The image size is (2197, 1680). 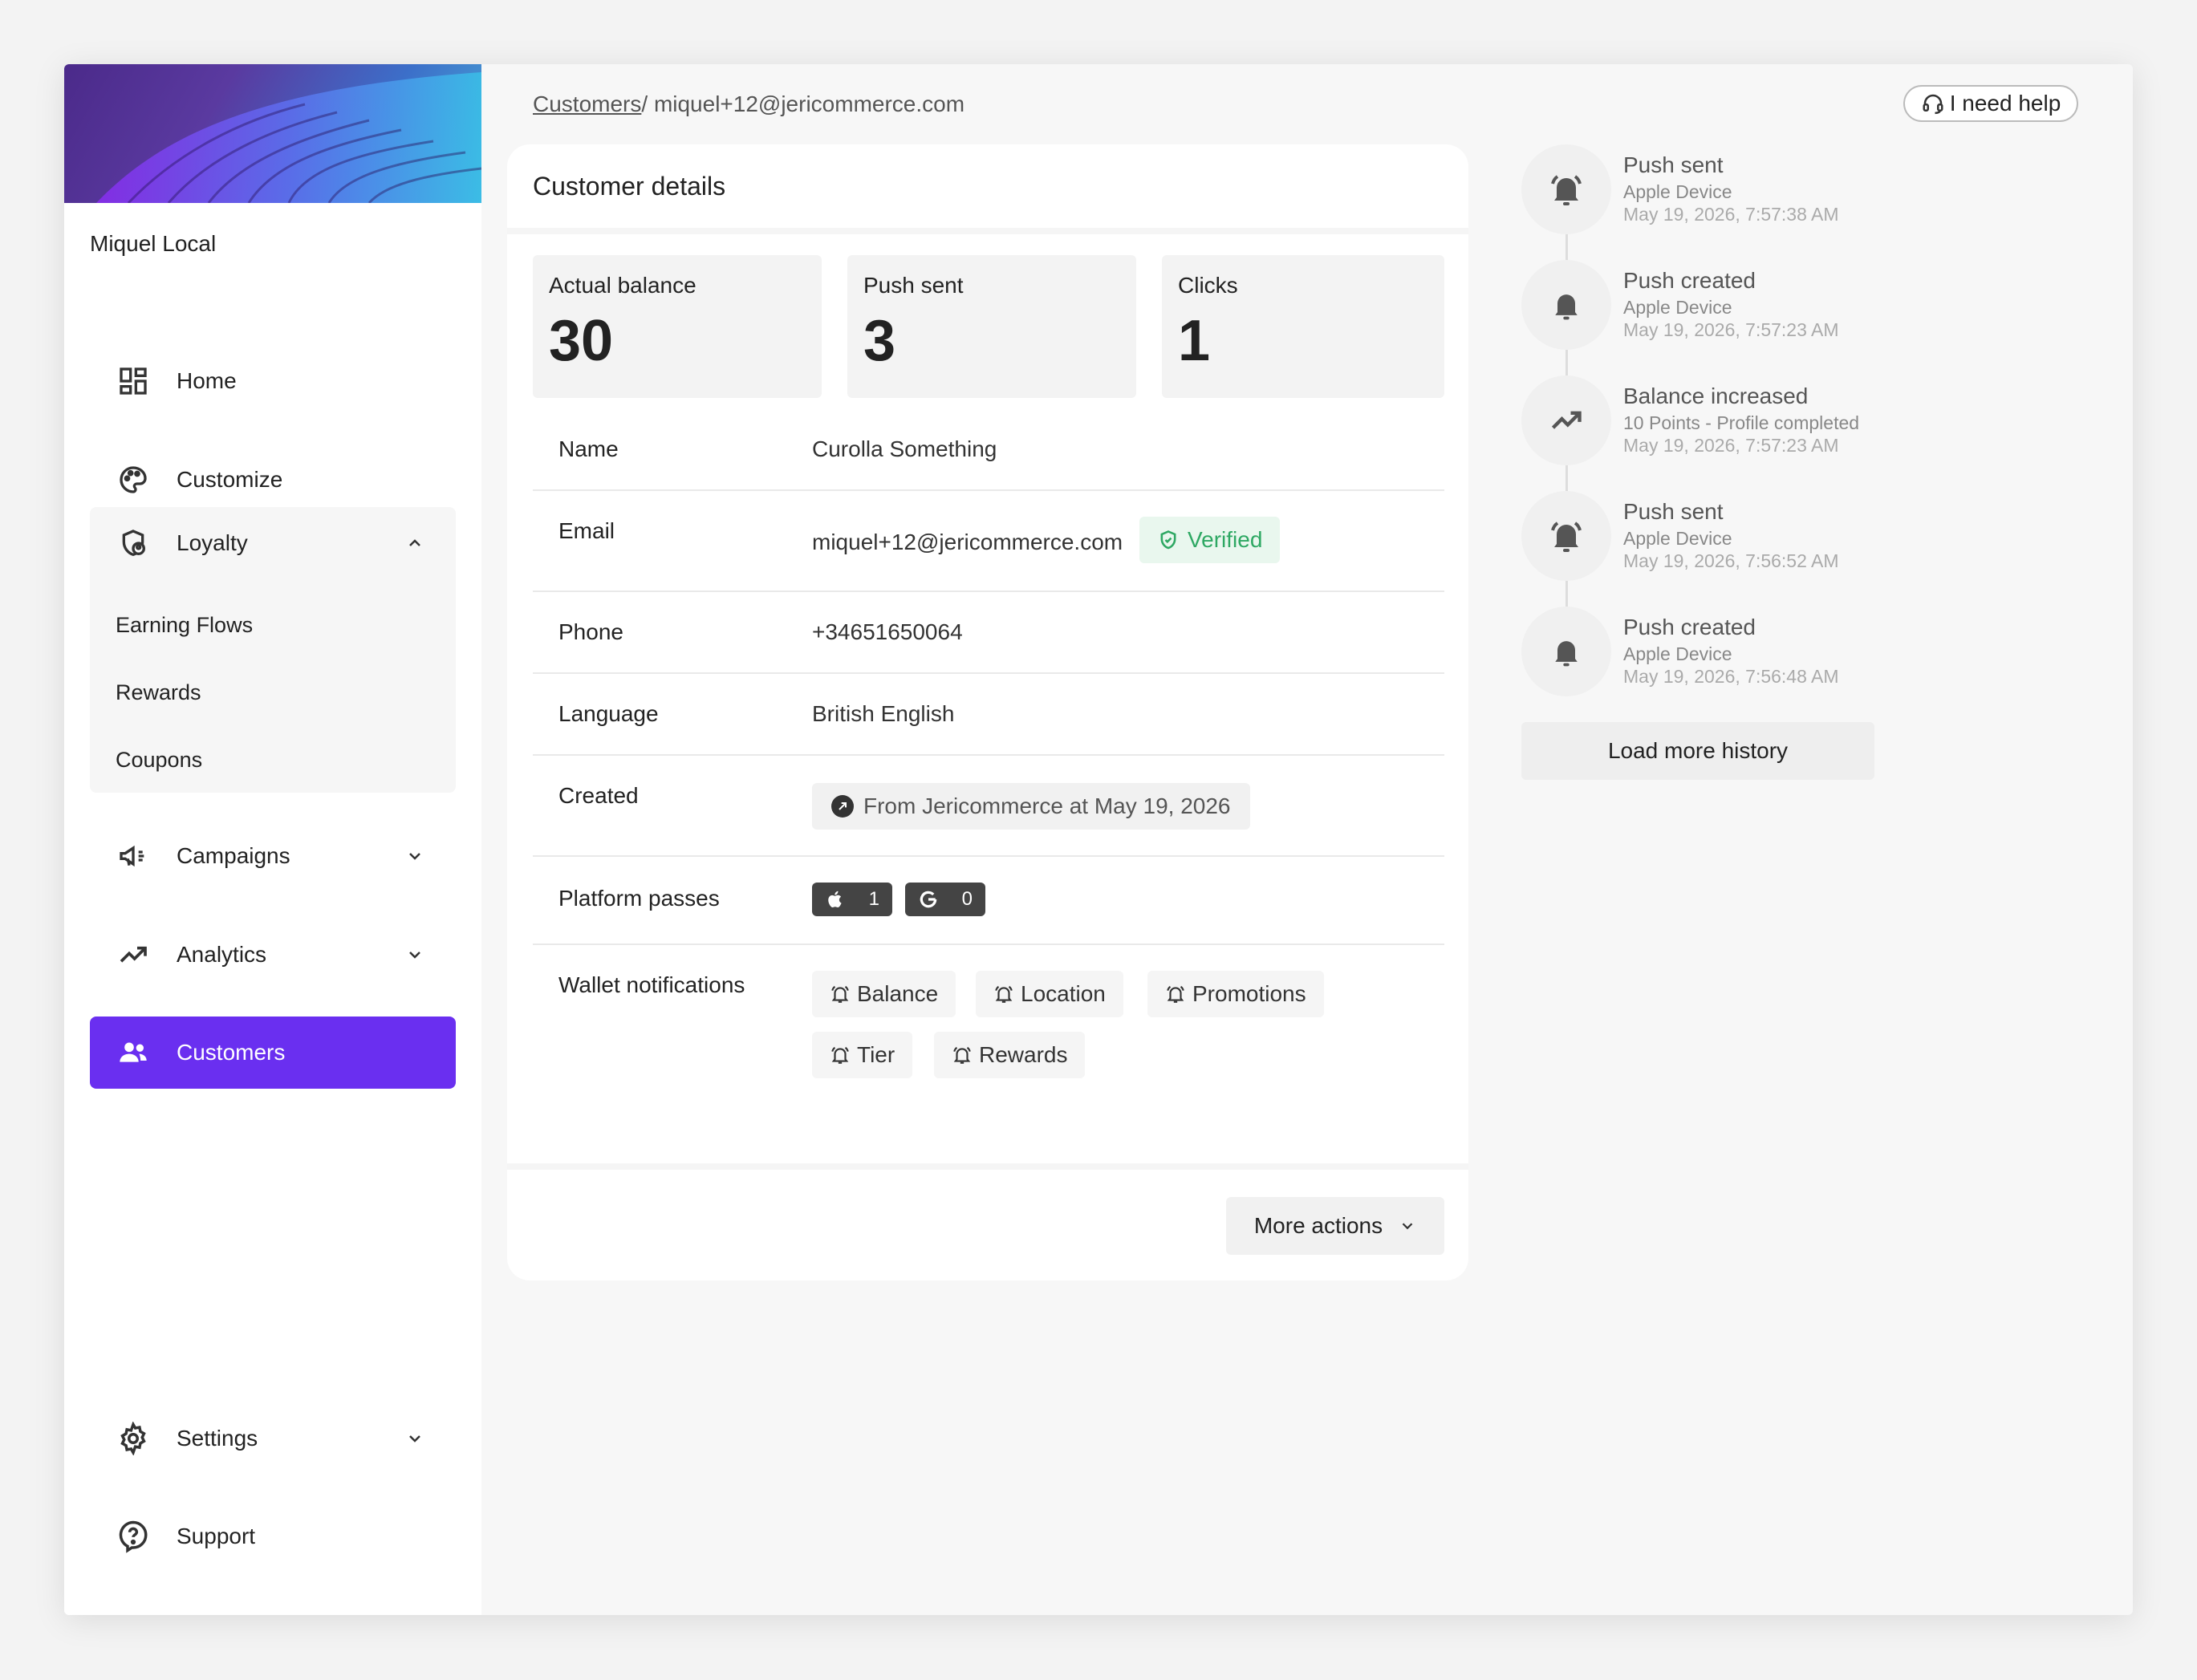 I want to click on more-actions-button: More actions, so click(x=1335, y=1226).